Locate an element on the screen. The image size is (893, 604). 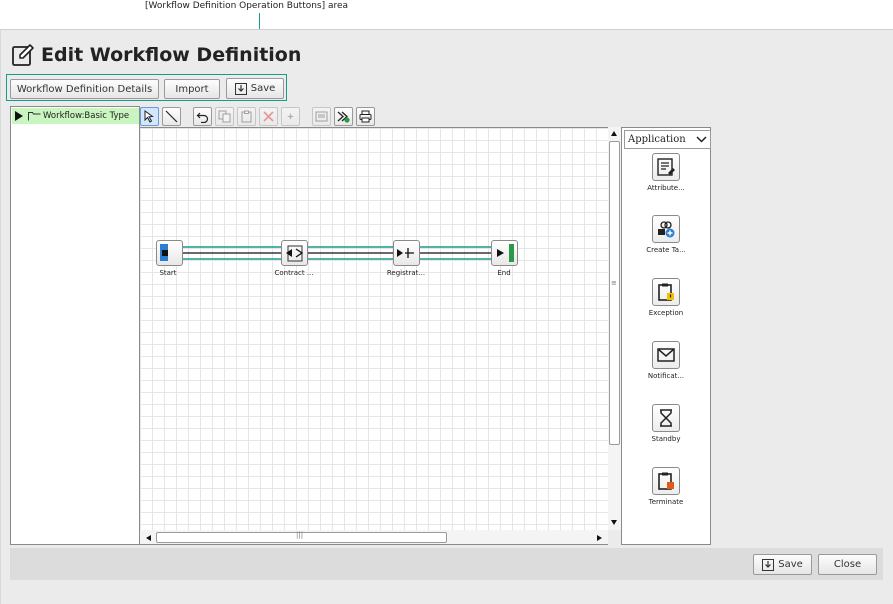
import-button: Import is located at coordinates (192, 89).